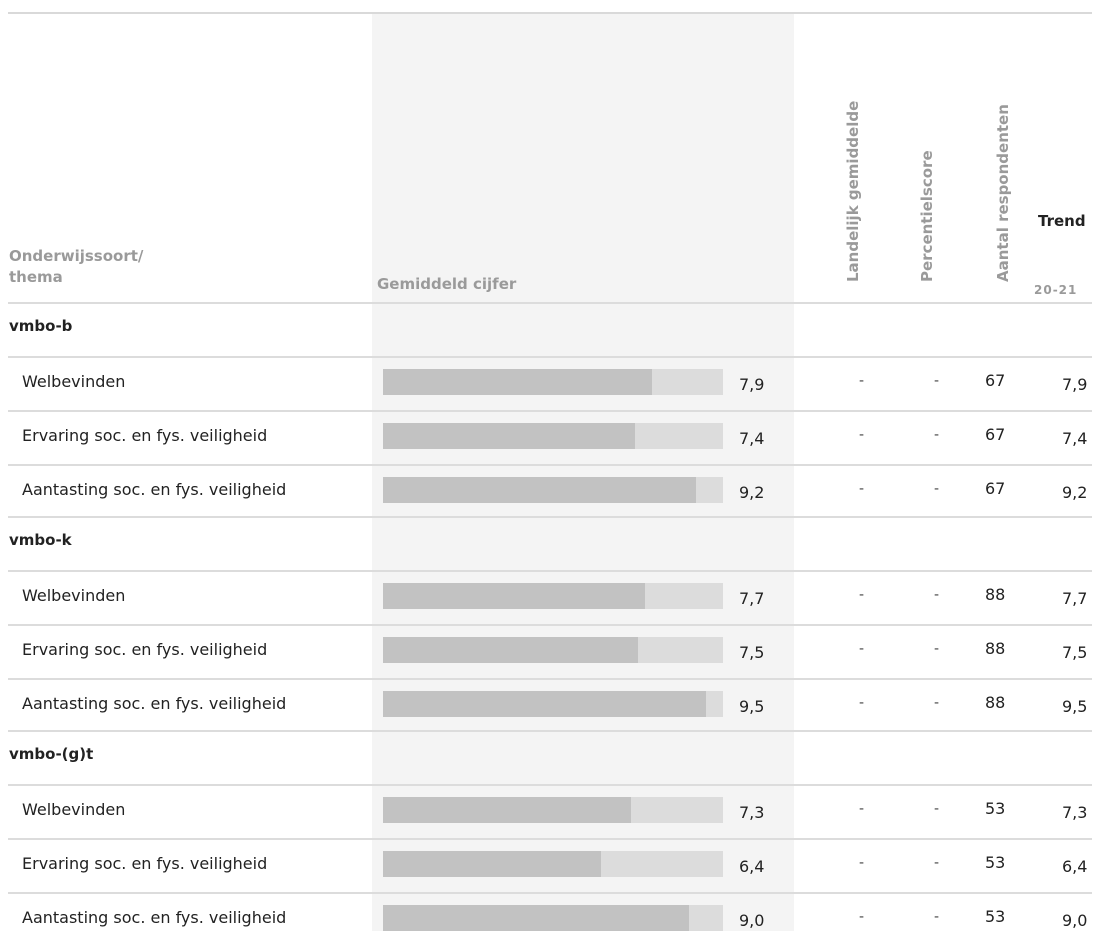 The width and height of the screenshot is (1095, 931). I want to click on group-label: vmbo-(g)t, so click(51, 754).